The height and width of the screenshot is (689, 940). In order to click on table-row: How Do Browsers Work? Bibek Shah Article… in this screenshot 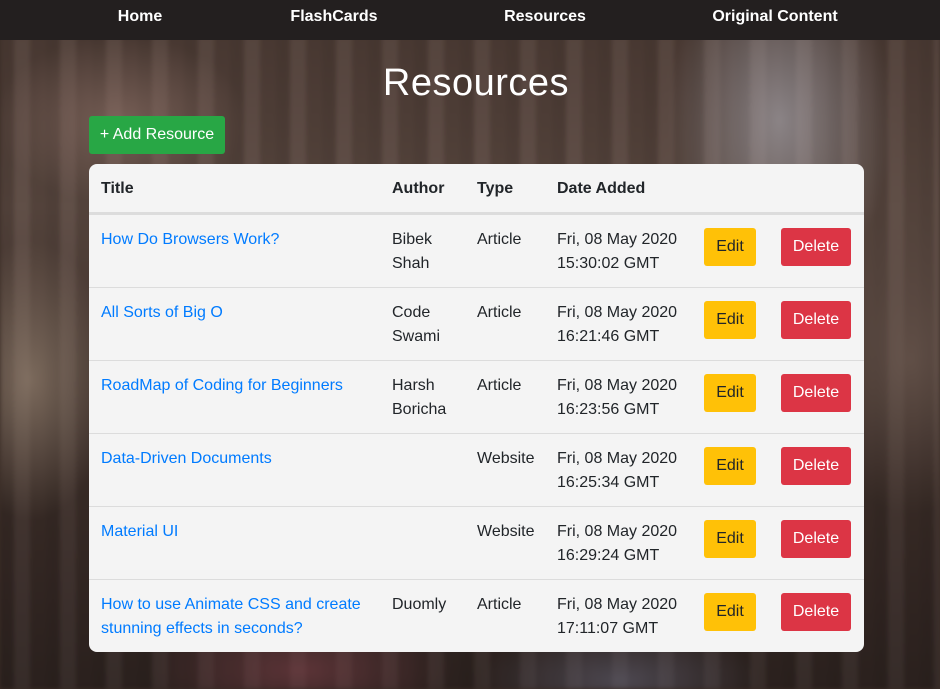, I will do `click(476, 250)`.